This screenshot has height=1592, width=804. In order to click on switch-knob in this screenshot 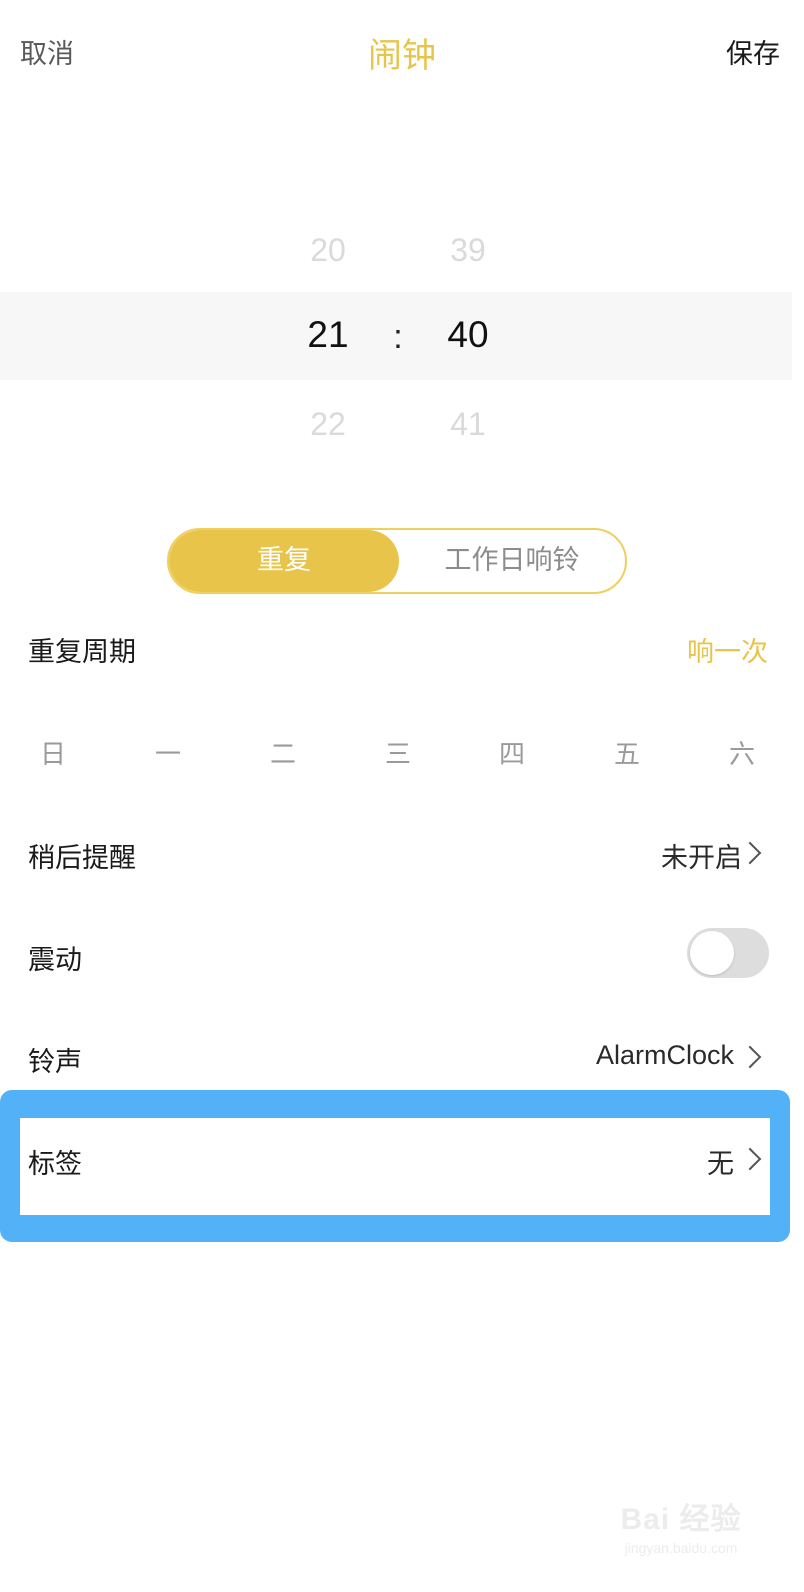, I will do `click(712, 953)`.